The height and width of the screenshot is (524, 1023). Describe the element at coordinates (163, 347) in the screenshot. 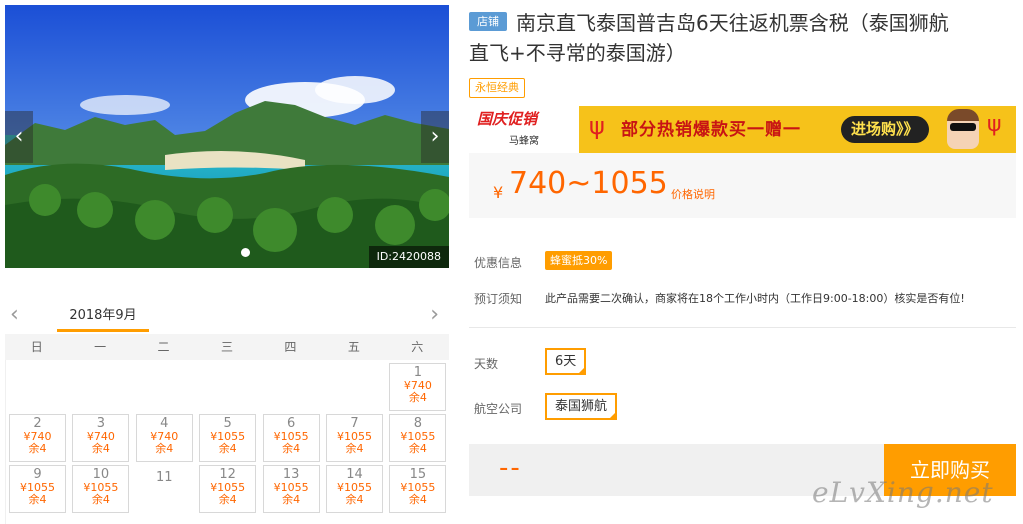

I see `weekday-label: 二` at that location.